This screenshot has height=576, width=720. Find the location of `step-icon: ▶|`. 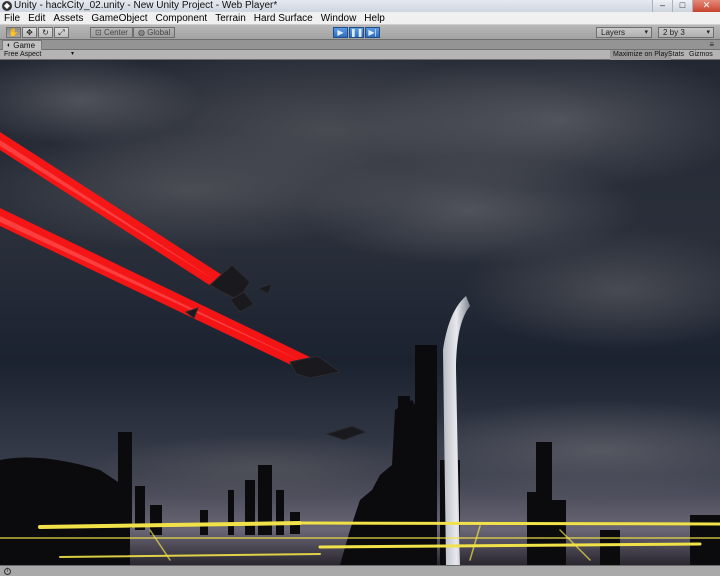

step-icon: ▶| is located at coordinates (372, 32).